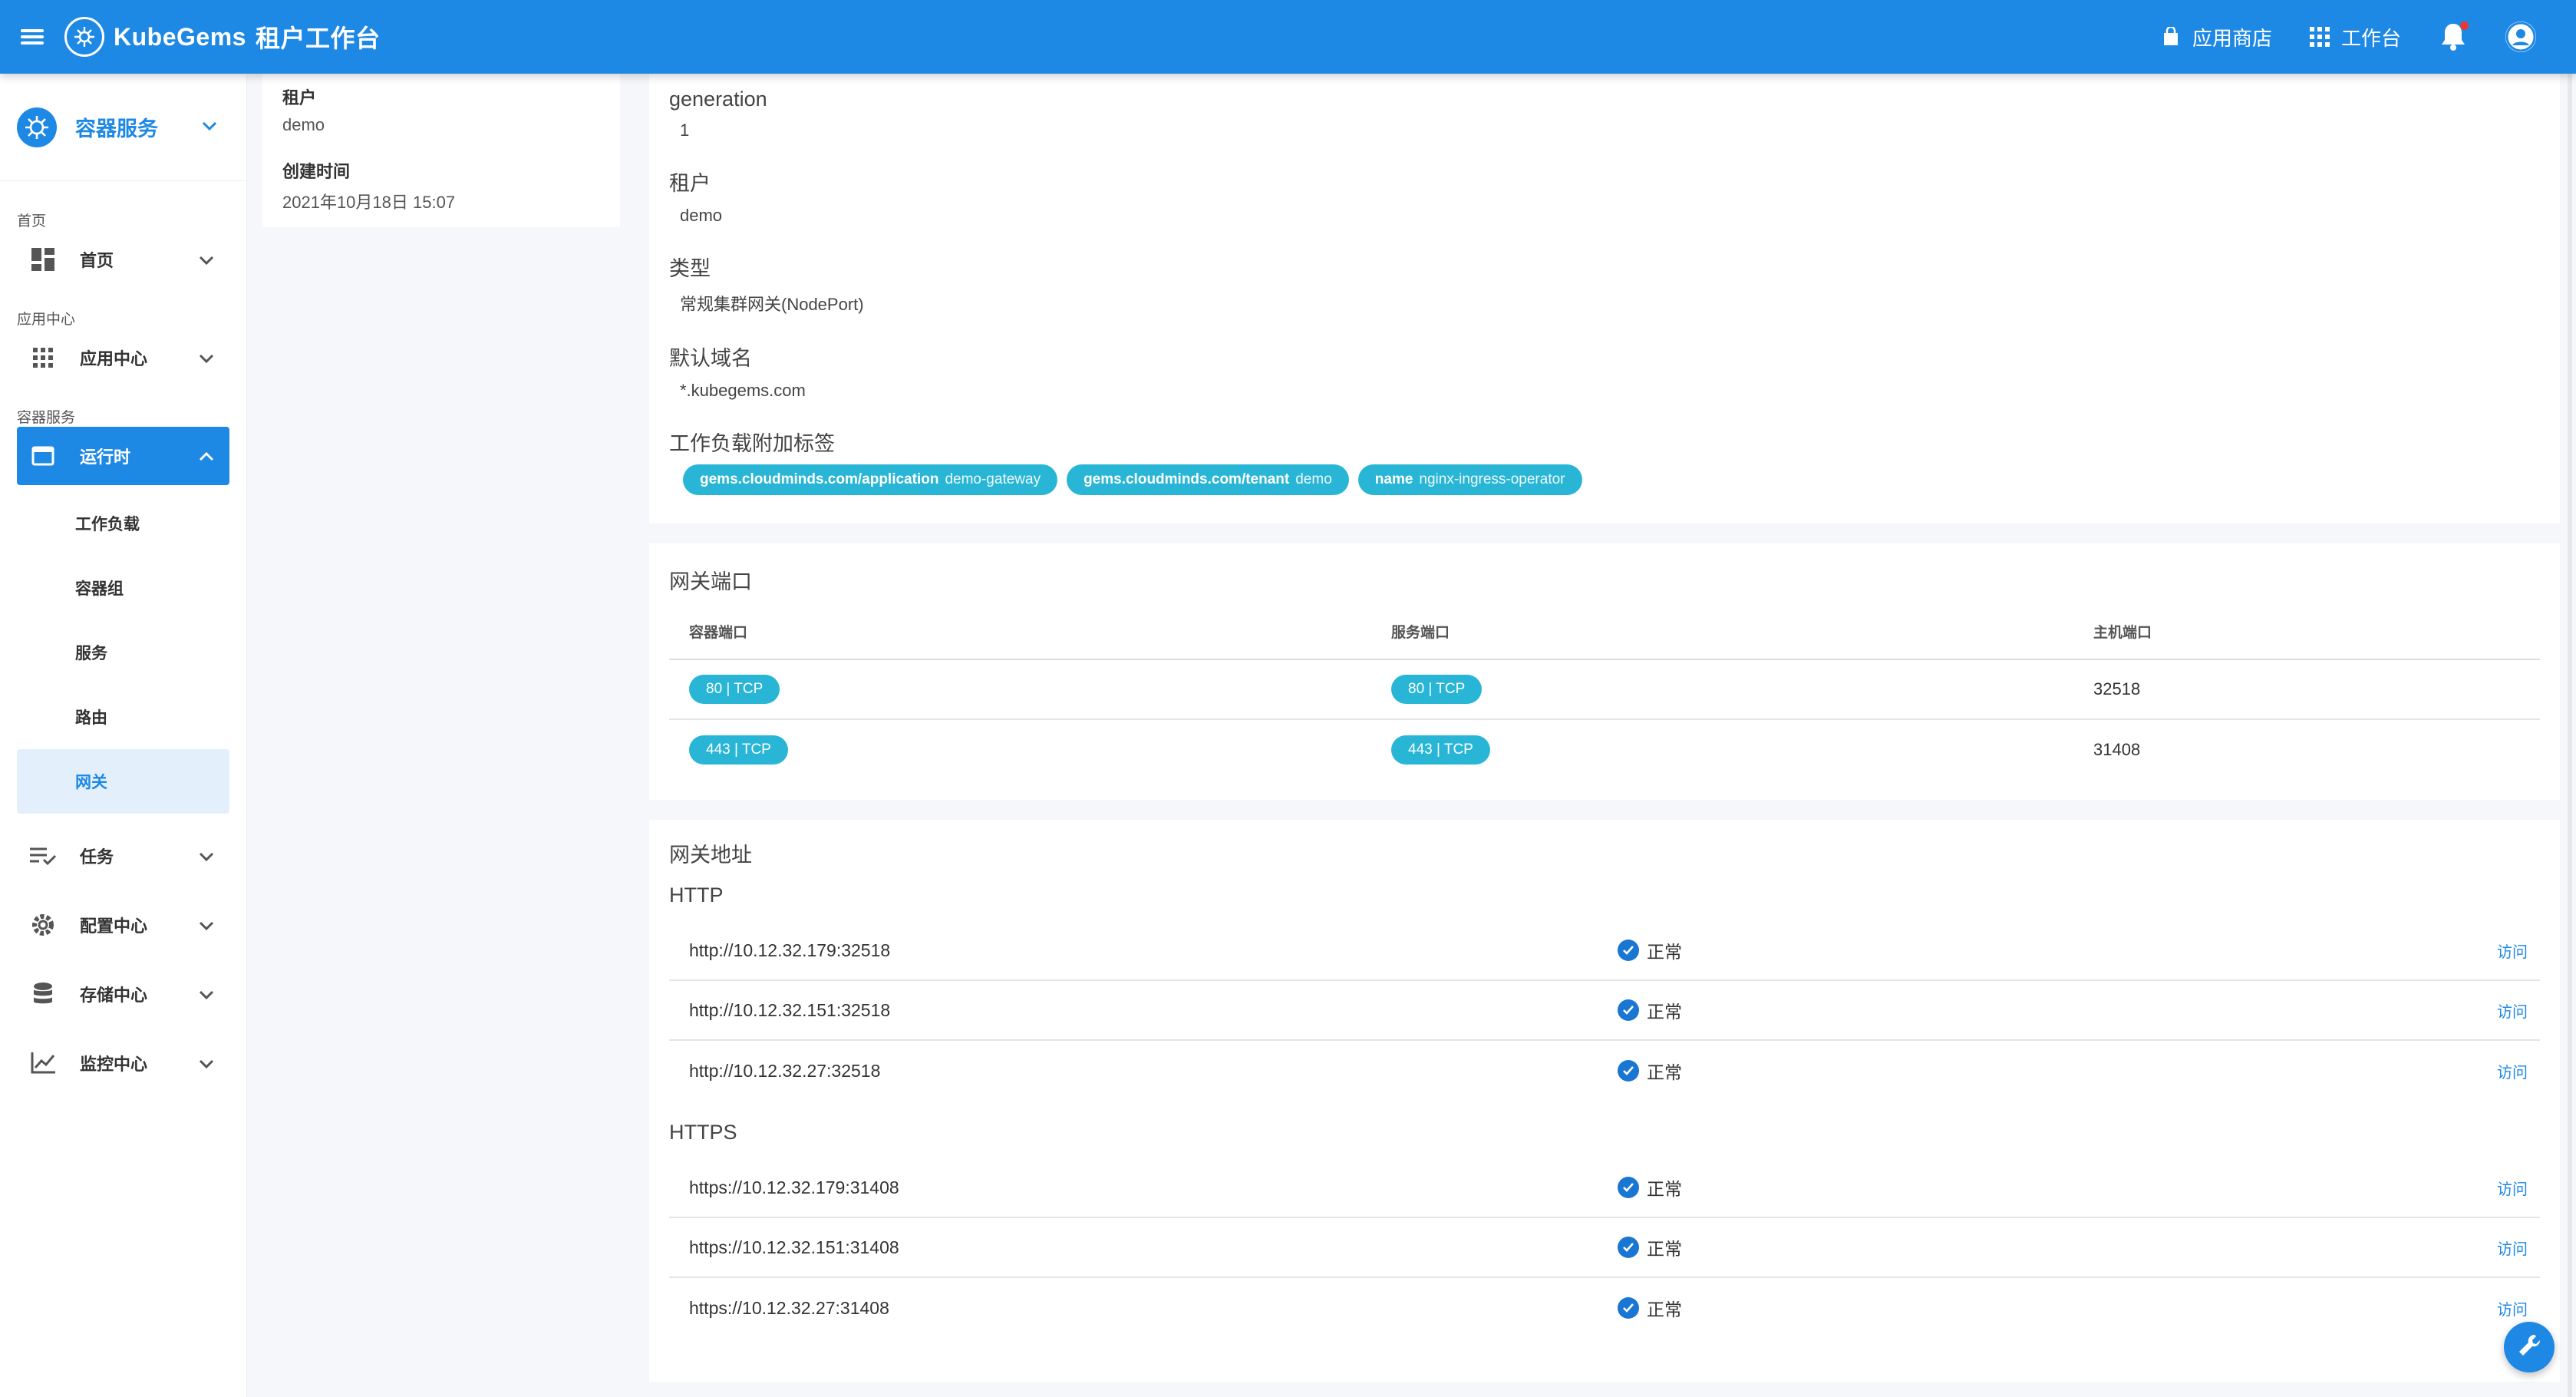 This screenshot has height=1397, width=2576. What do you see at coordinates (123, 856) in the screenshot?
I see `sidebar-item-task: 任务` at bounding box center [123, 856].